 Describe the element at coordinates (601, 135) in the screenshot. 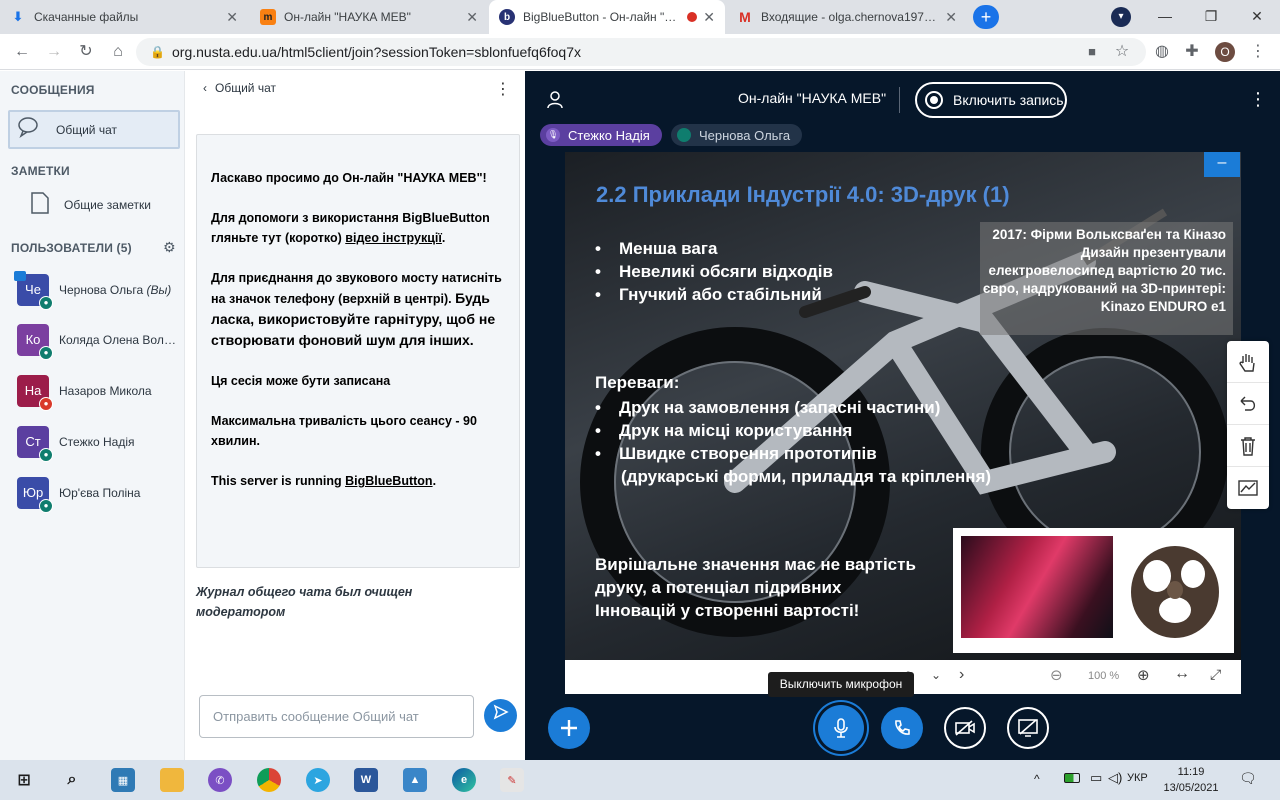

I see `talking-indicator: 🎙 Стежко Надія` at that location.